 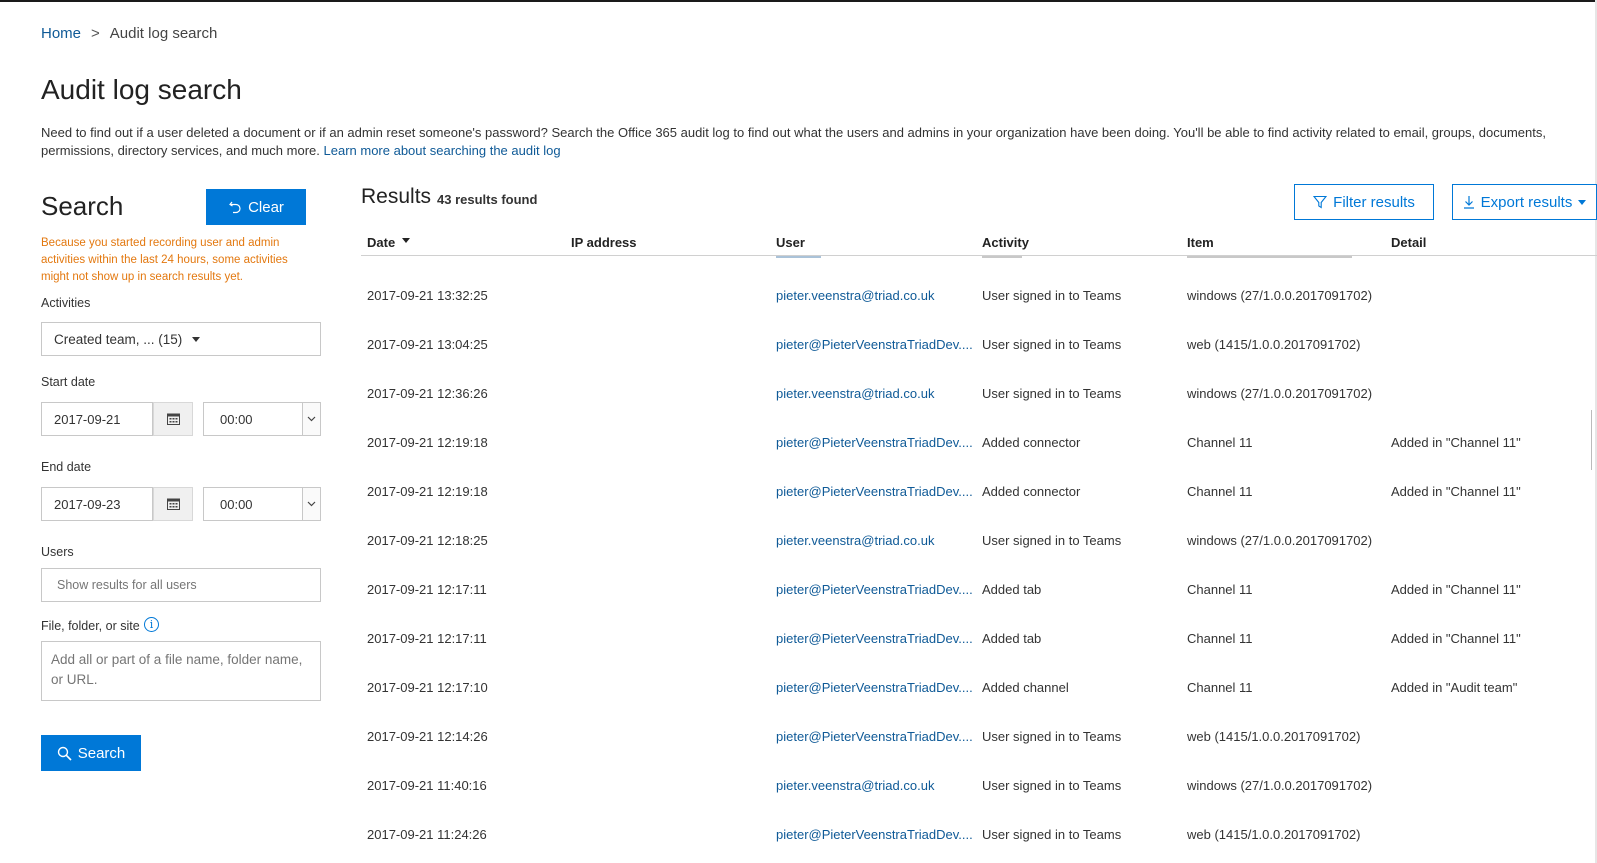 I want to click on start-date-calendar-button, so click(x=173, y=419).